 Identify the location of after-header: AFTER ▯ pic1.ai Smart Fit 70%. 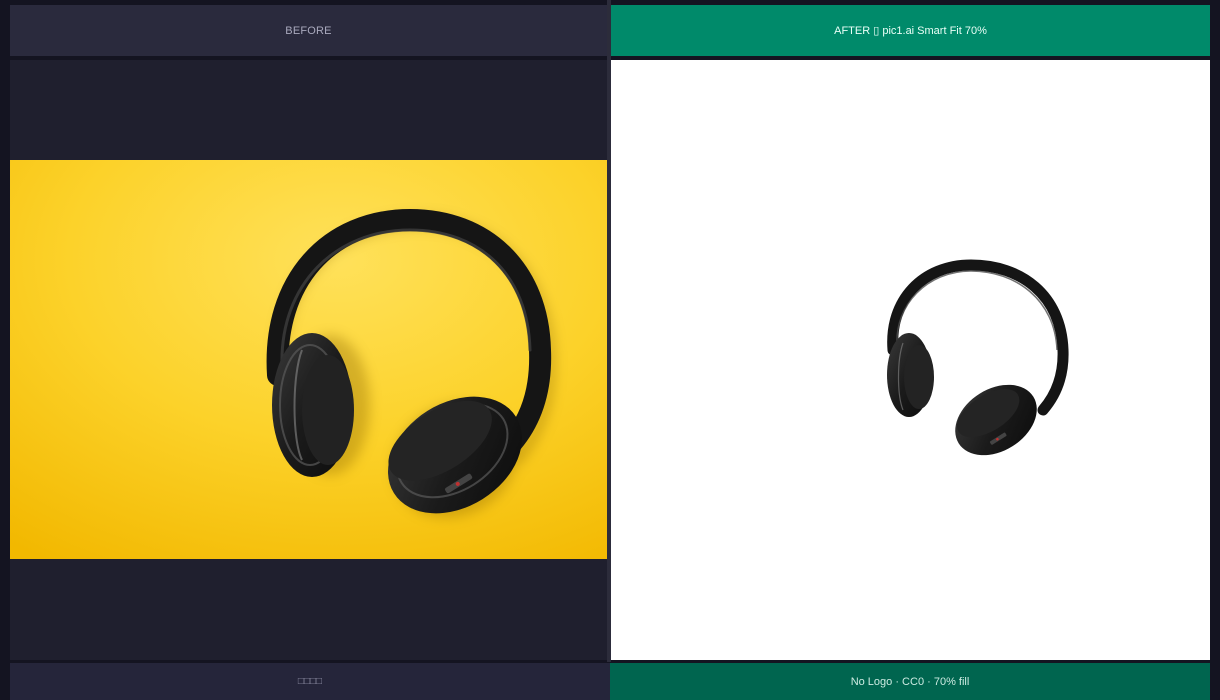
(910, 30).